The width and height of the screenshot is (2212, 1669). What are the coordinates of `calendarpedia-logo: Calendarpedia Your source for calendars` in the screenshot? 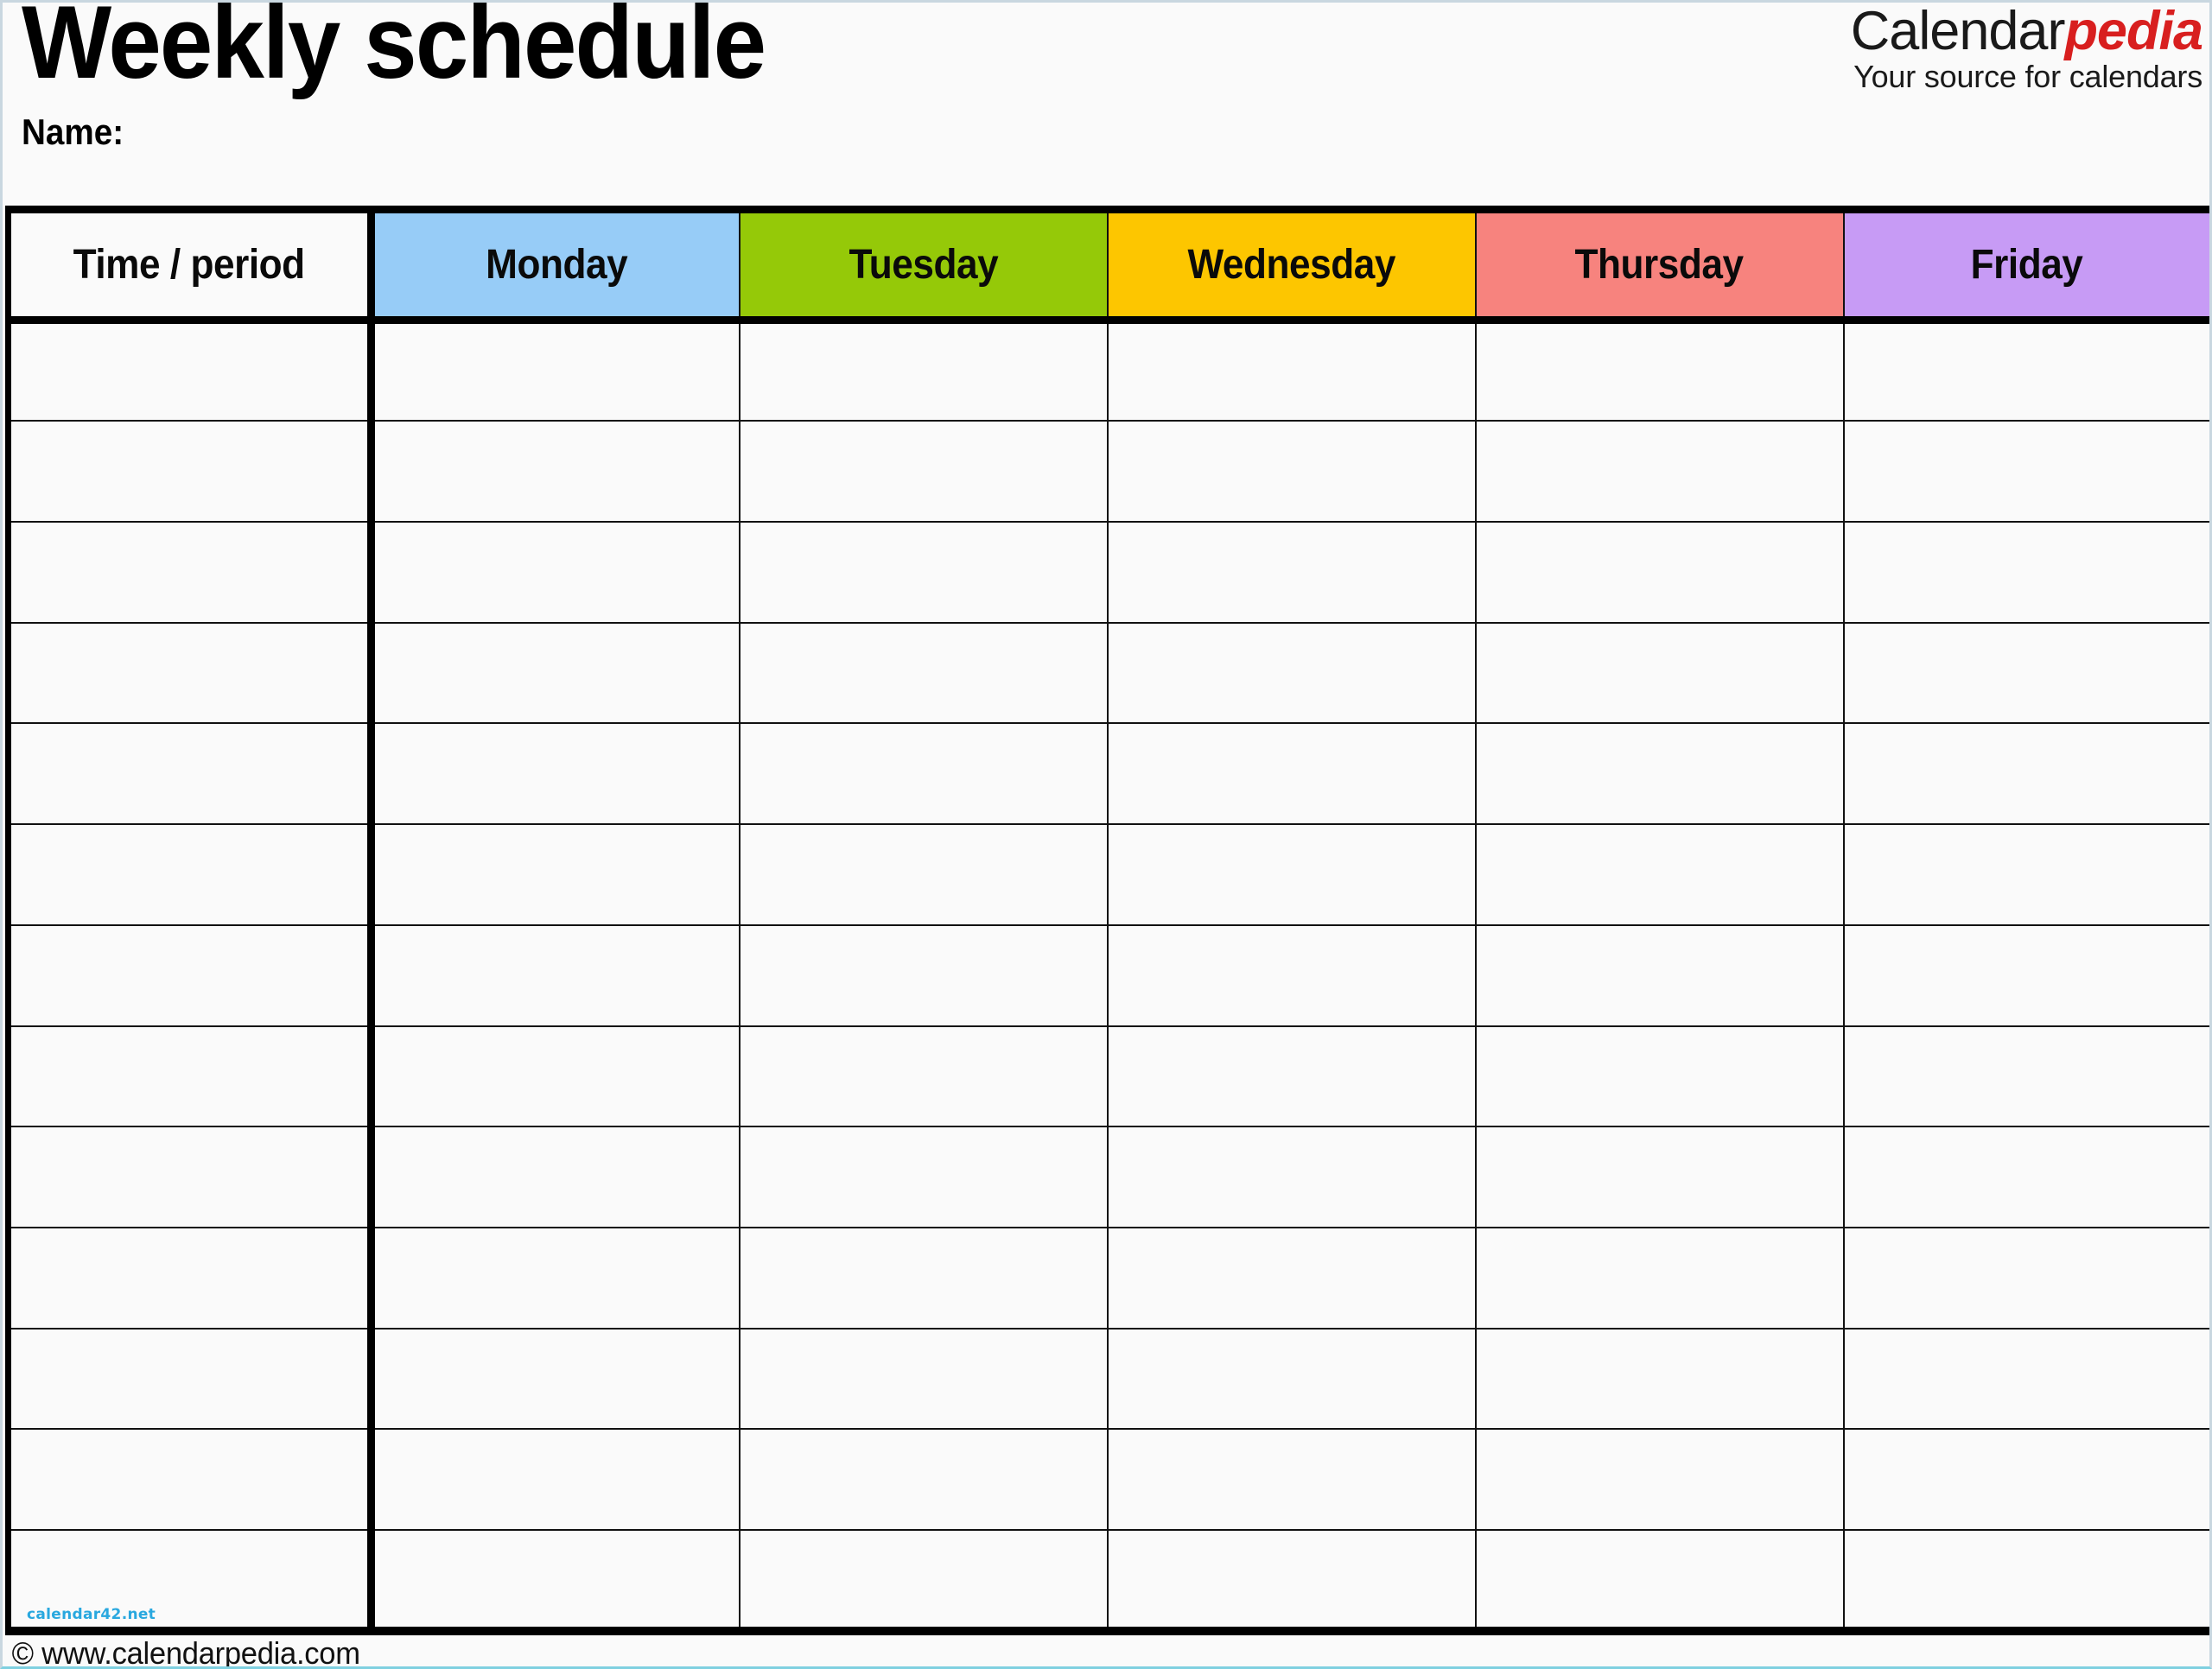 It's located at (2027, 48).